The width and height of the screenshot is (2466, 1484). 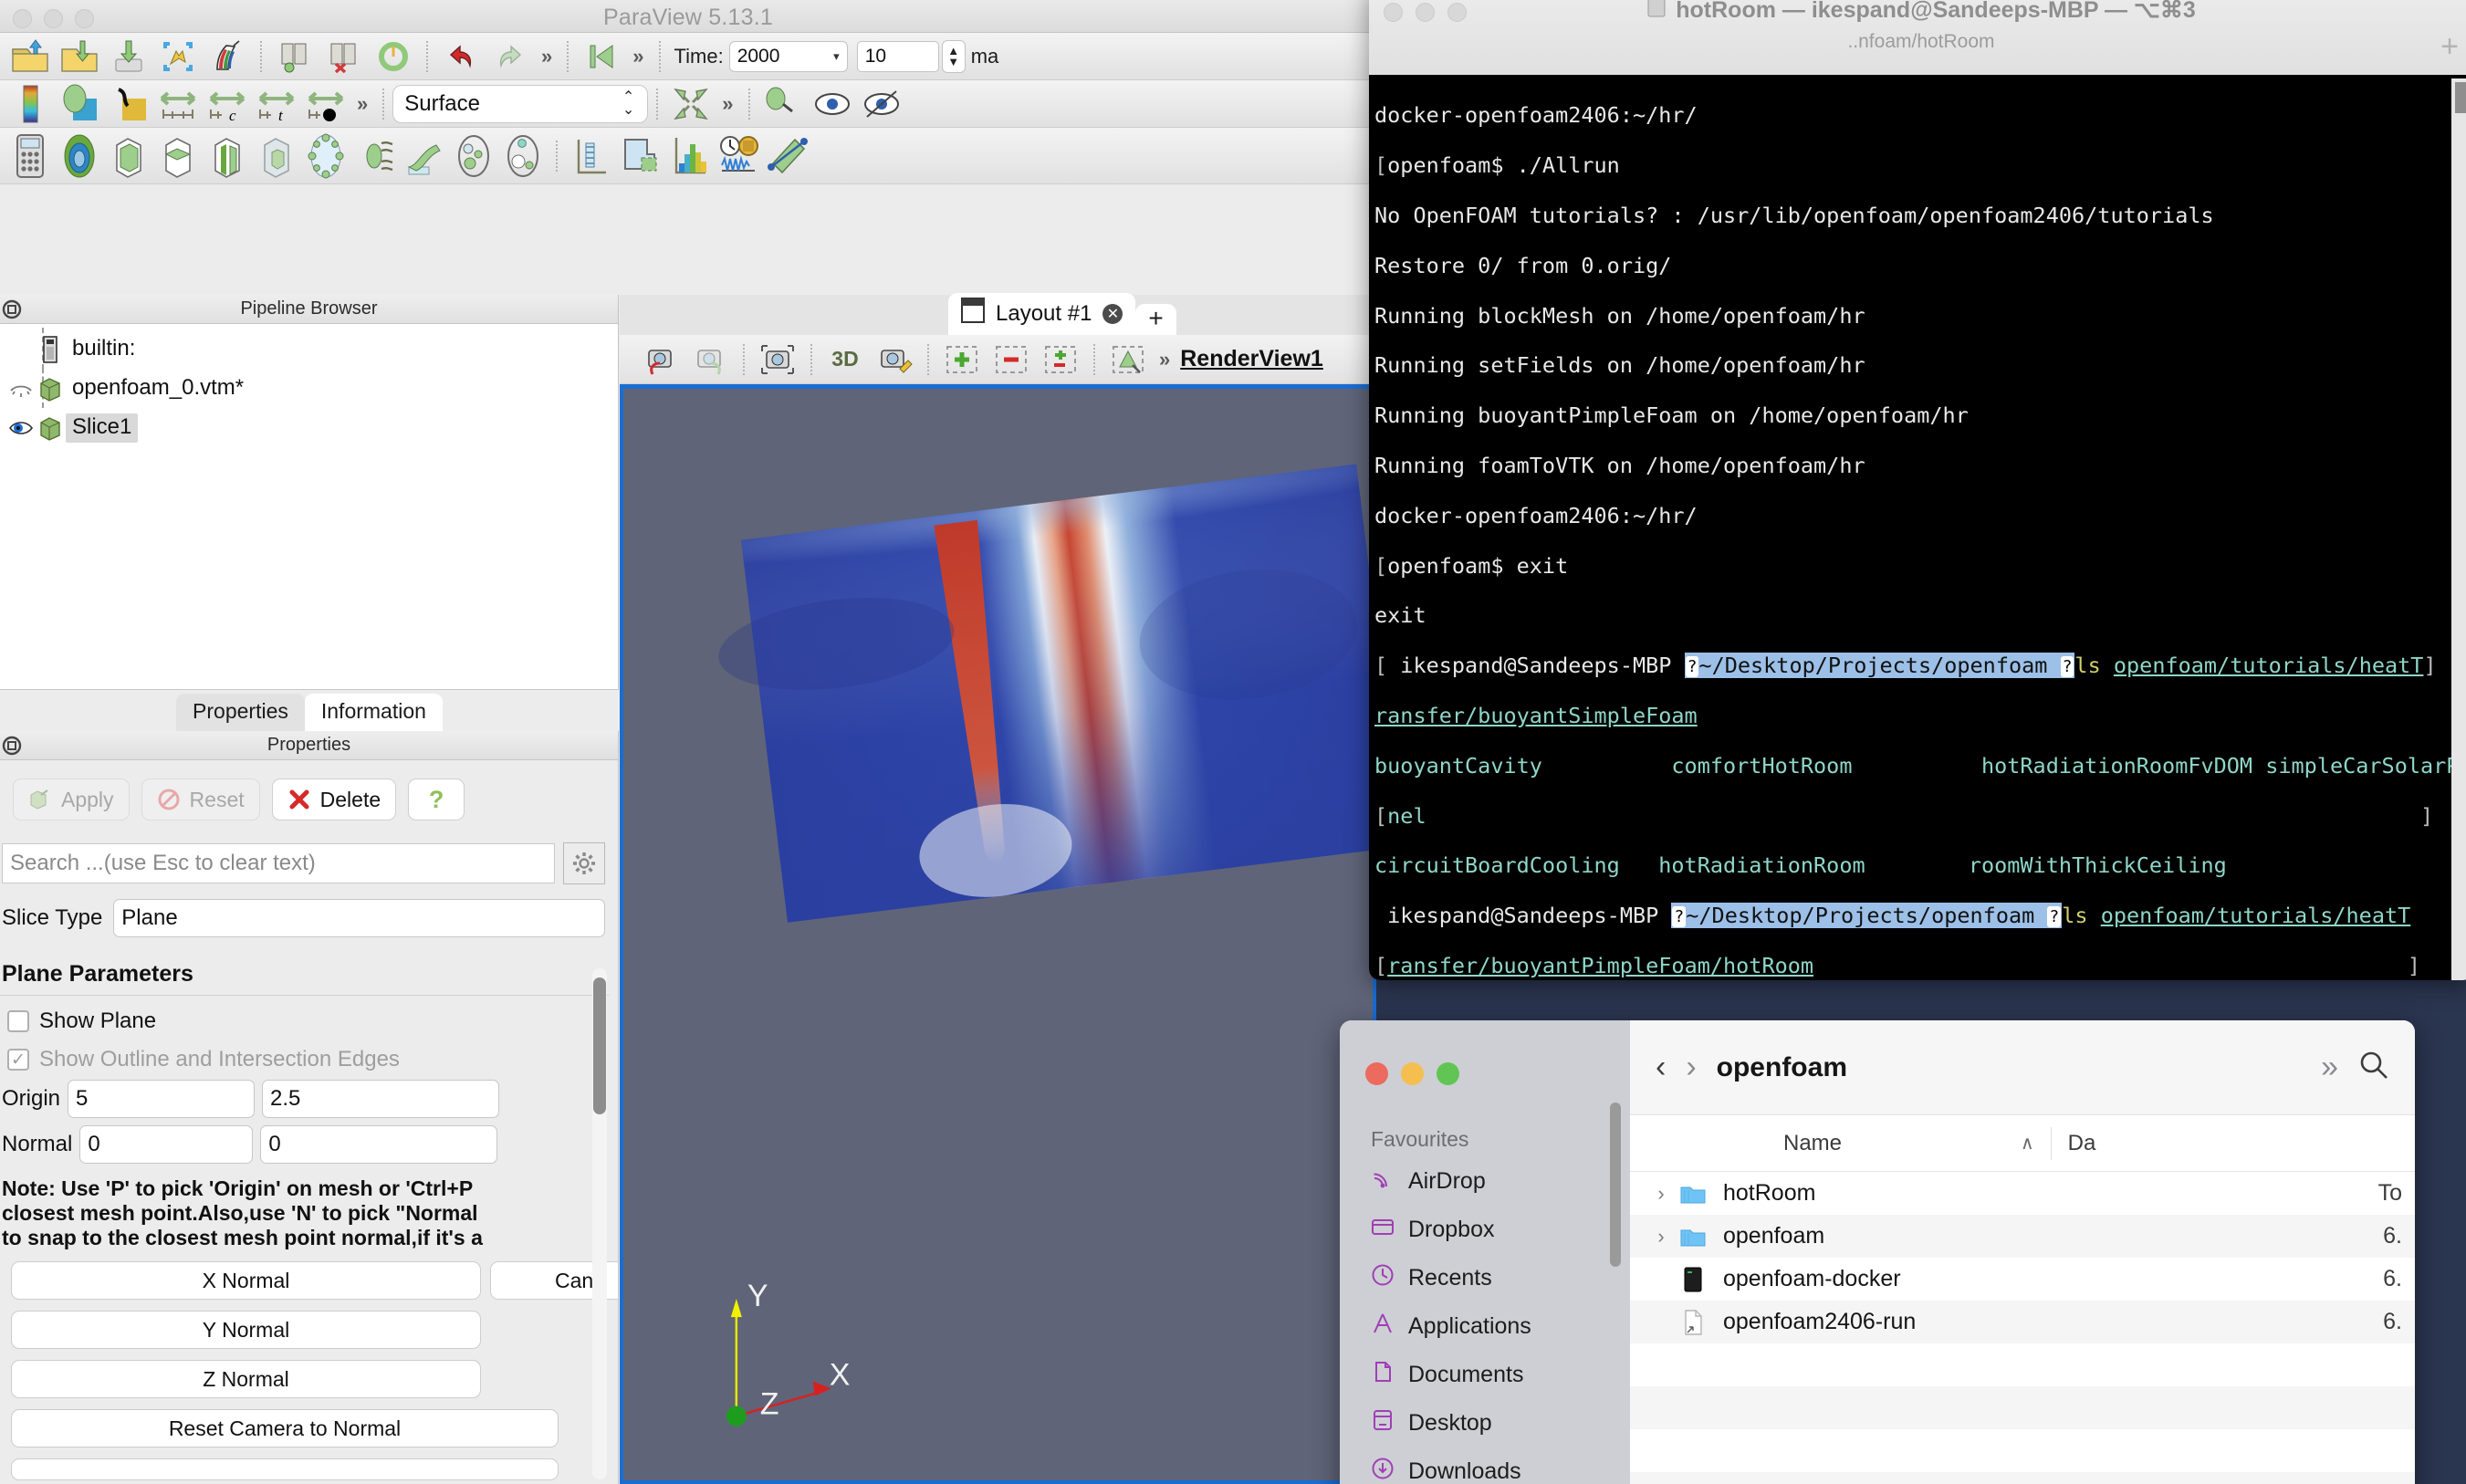 What do you see at coordinates (228, 156) in the screenshot?
I see `threshold-filter-icon` at bounding box center [228, 156].